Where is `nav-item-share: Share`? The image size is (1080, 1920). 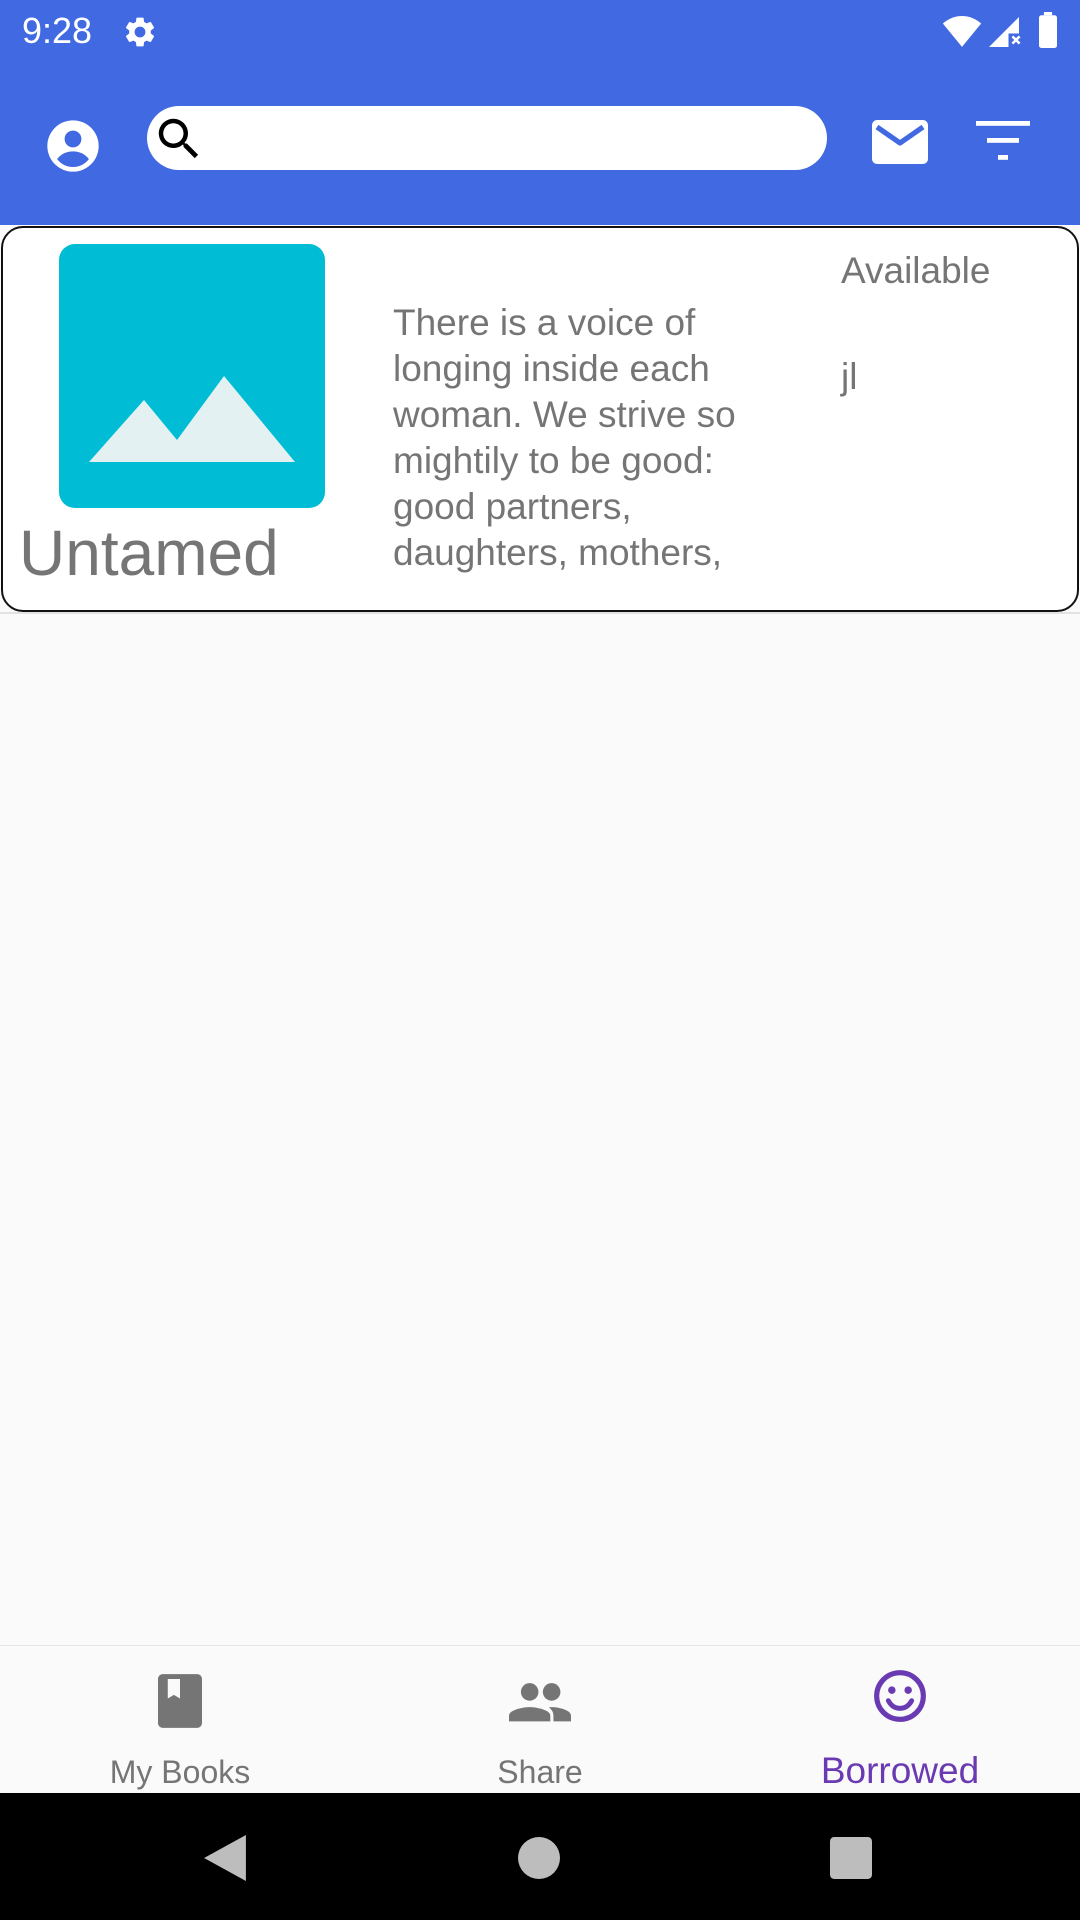
nav-item-share: Share is located at coordinates (540, 1720).